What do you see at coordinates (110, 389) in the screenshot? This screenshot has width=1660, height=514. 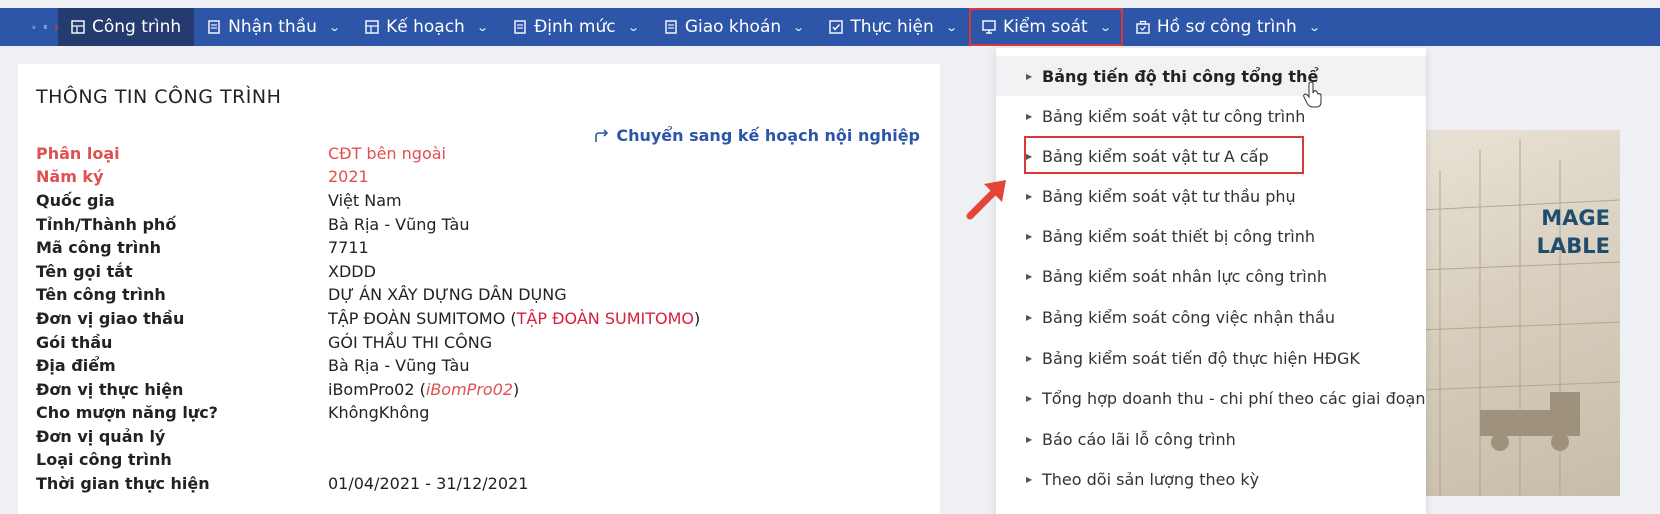 I see `info-label: Đơn vị thực hiện` at bounding box center [110, 389].